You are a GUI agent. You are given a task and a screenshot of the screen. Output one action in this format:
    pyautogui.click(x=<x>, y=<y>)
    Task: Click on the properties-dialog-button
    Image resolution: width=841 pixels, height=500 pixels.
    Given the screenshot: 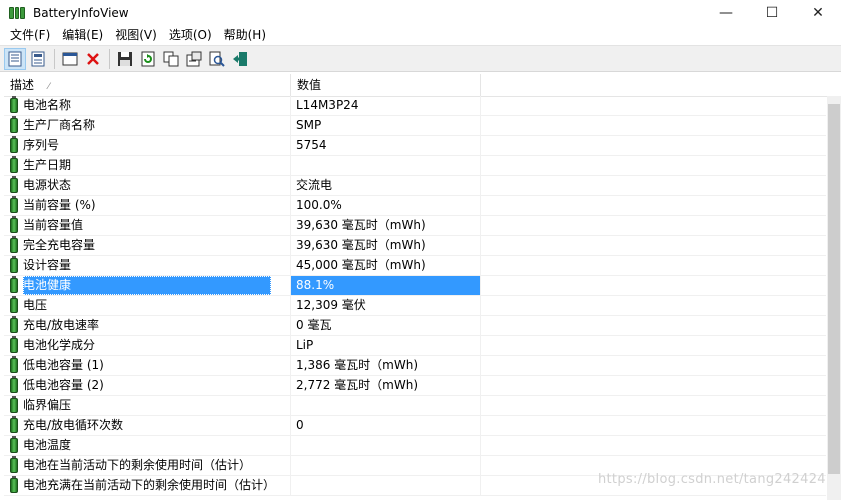 What is the action you would take?
    pyautogui.click(x=194, y=59)
    